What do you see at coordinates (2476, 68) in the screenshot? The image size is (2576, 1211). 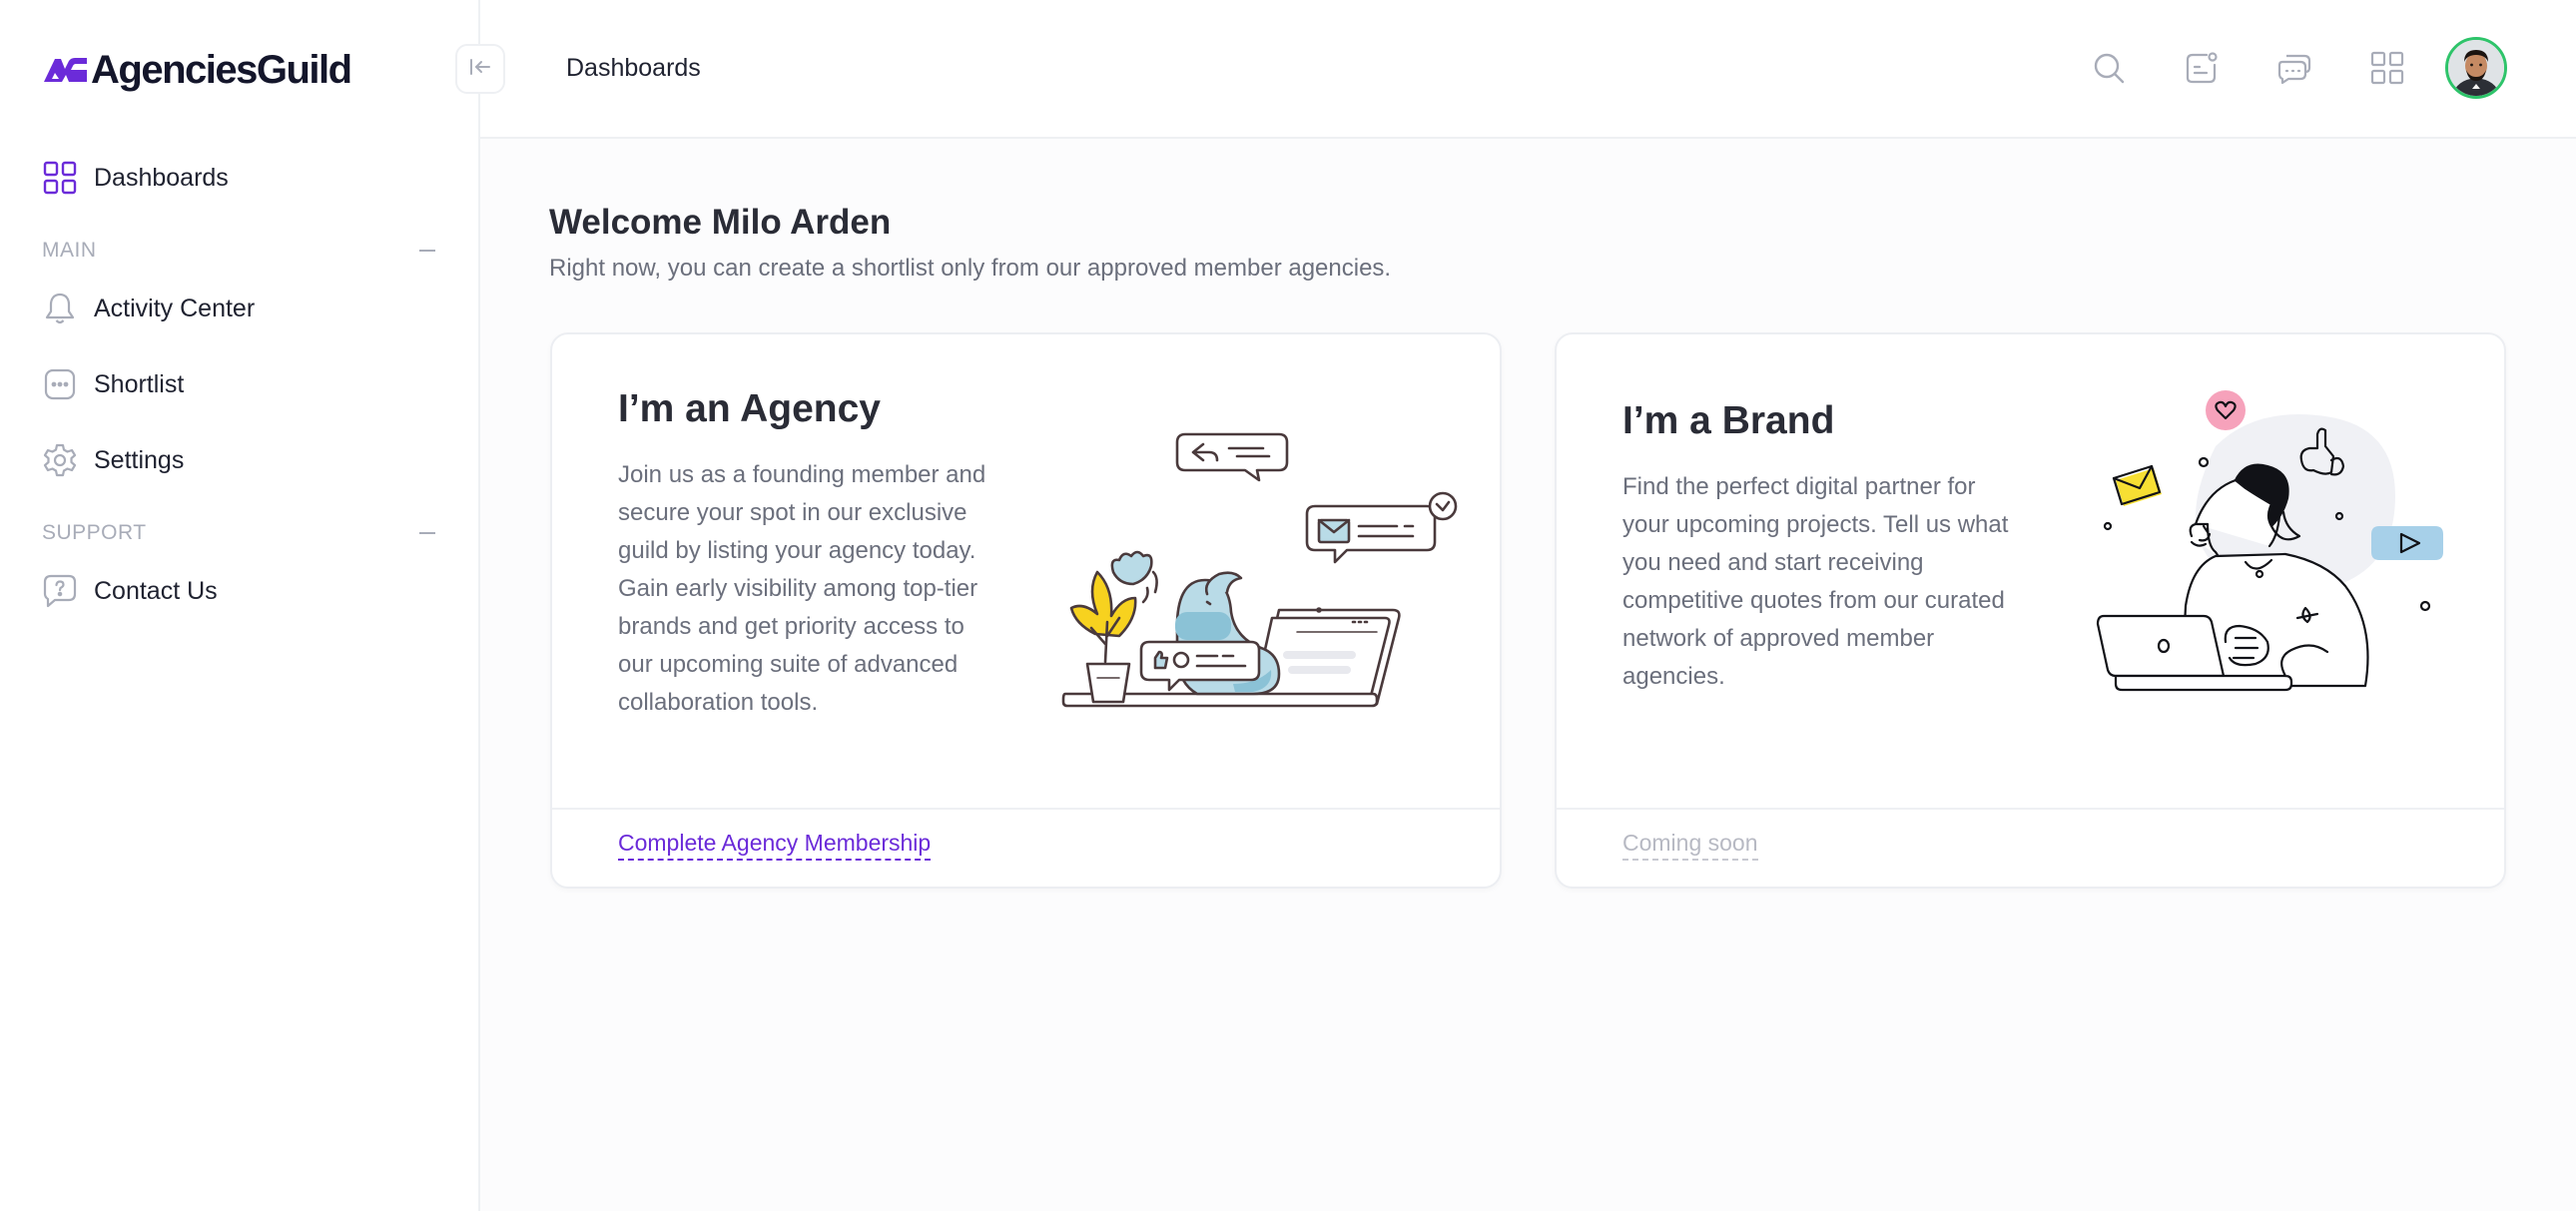 I see `avatar` at bounding box center [2476, 68].